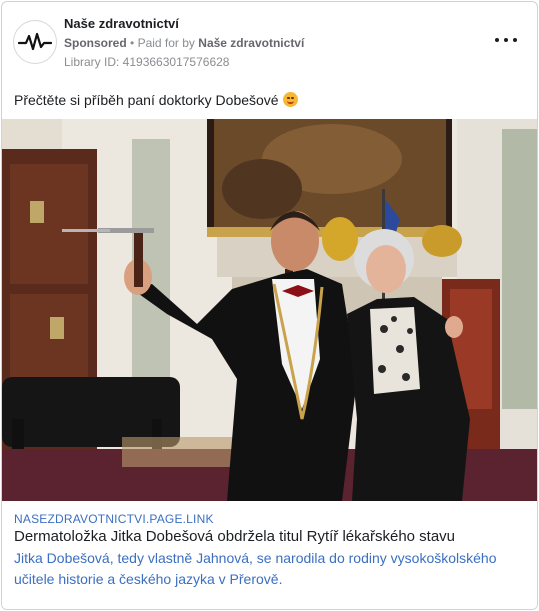 This screenshot has height=611, width=539. What do you see at coordinates (506, 40) in the screenshot?
I see `more-options-icon` at bounding box center [506, 40].